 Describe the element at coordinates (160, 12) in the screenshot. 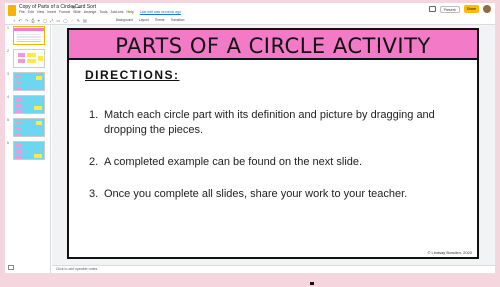

I see `last-edit-link: Last edit was seconds ago` at that location.